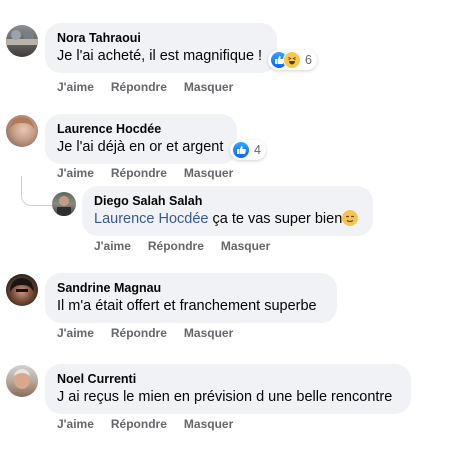 The height and width of the screenshot is (450, 450). What do you see at coordinates (227, 201) in the screenshot?
I see `reply-author: Diego Salah Salah` at bounding box center [227, 201].